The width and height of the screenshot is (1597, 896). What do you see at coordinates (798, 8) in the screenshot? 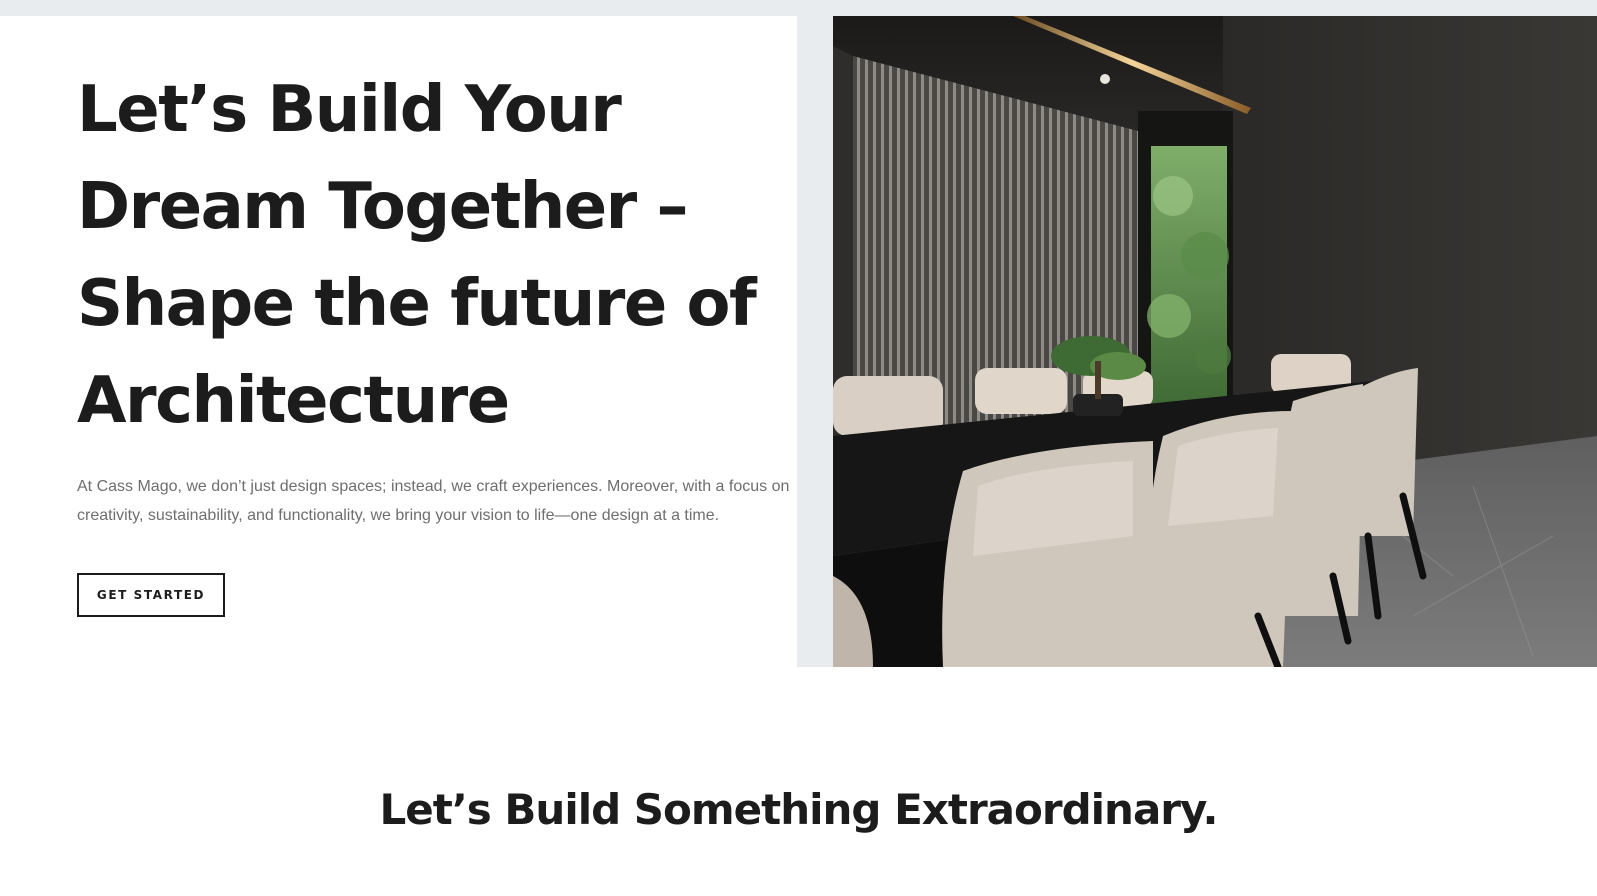
I see `top-divider-strip` at bounding box center [798, 8].